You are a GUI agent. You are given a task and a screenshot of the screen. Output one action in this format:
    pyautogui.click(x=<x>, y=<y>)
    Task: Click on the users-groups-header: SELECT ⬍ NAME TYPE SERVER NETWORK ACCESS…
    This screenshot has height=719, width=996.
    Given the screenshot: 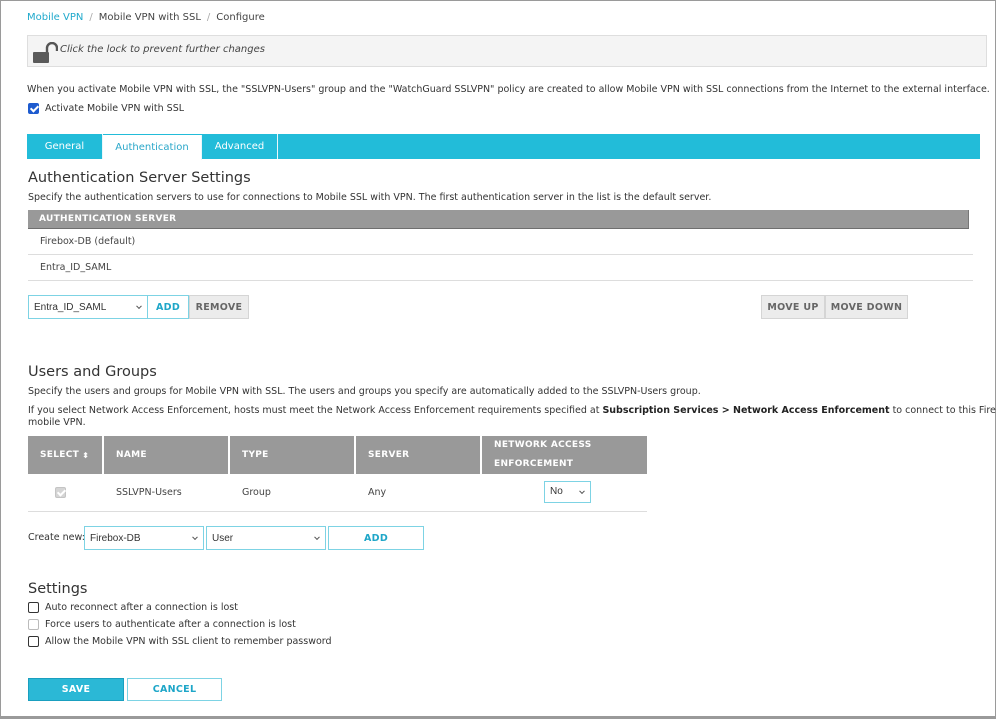 What is the action you would take?
    pyautogui.click(x=337, y=455)
    